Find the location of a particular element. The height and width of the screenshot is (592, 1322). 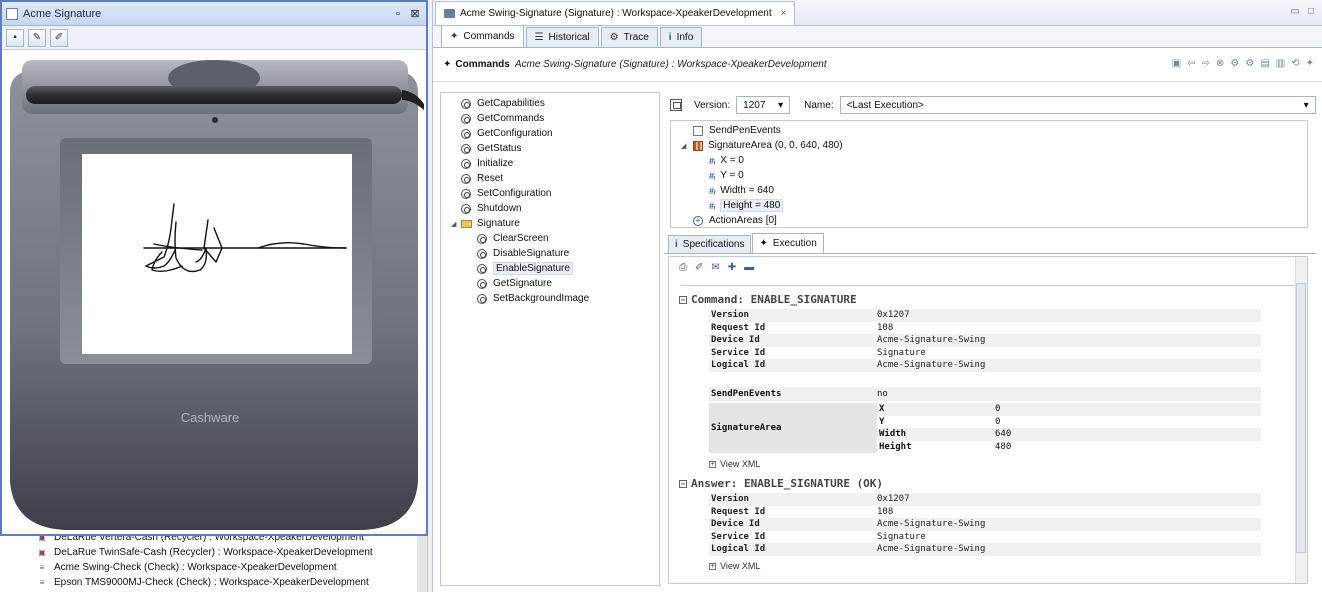

separator is located at coordinates (988, 285).